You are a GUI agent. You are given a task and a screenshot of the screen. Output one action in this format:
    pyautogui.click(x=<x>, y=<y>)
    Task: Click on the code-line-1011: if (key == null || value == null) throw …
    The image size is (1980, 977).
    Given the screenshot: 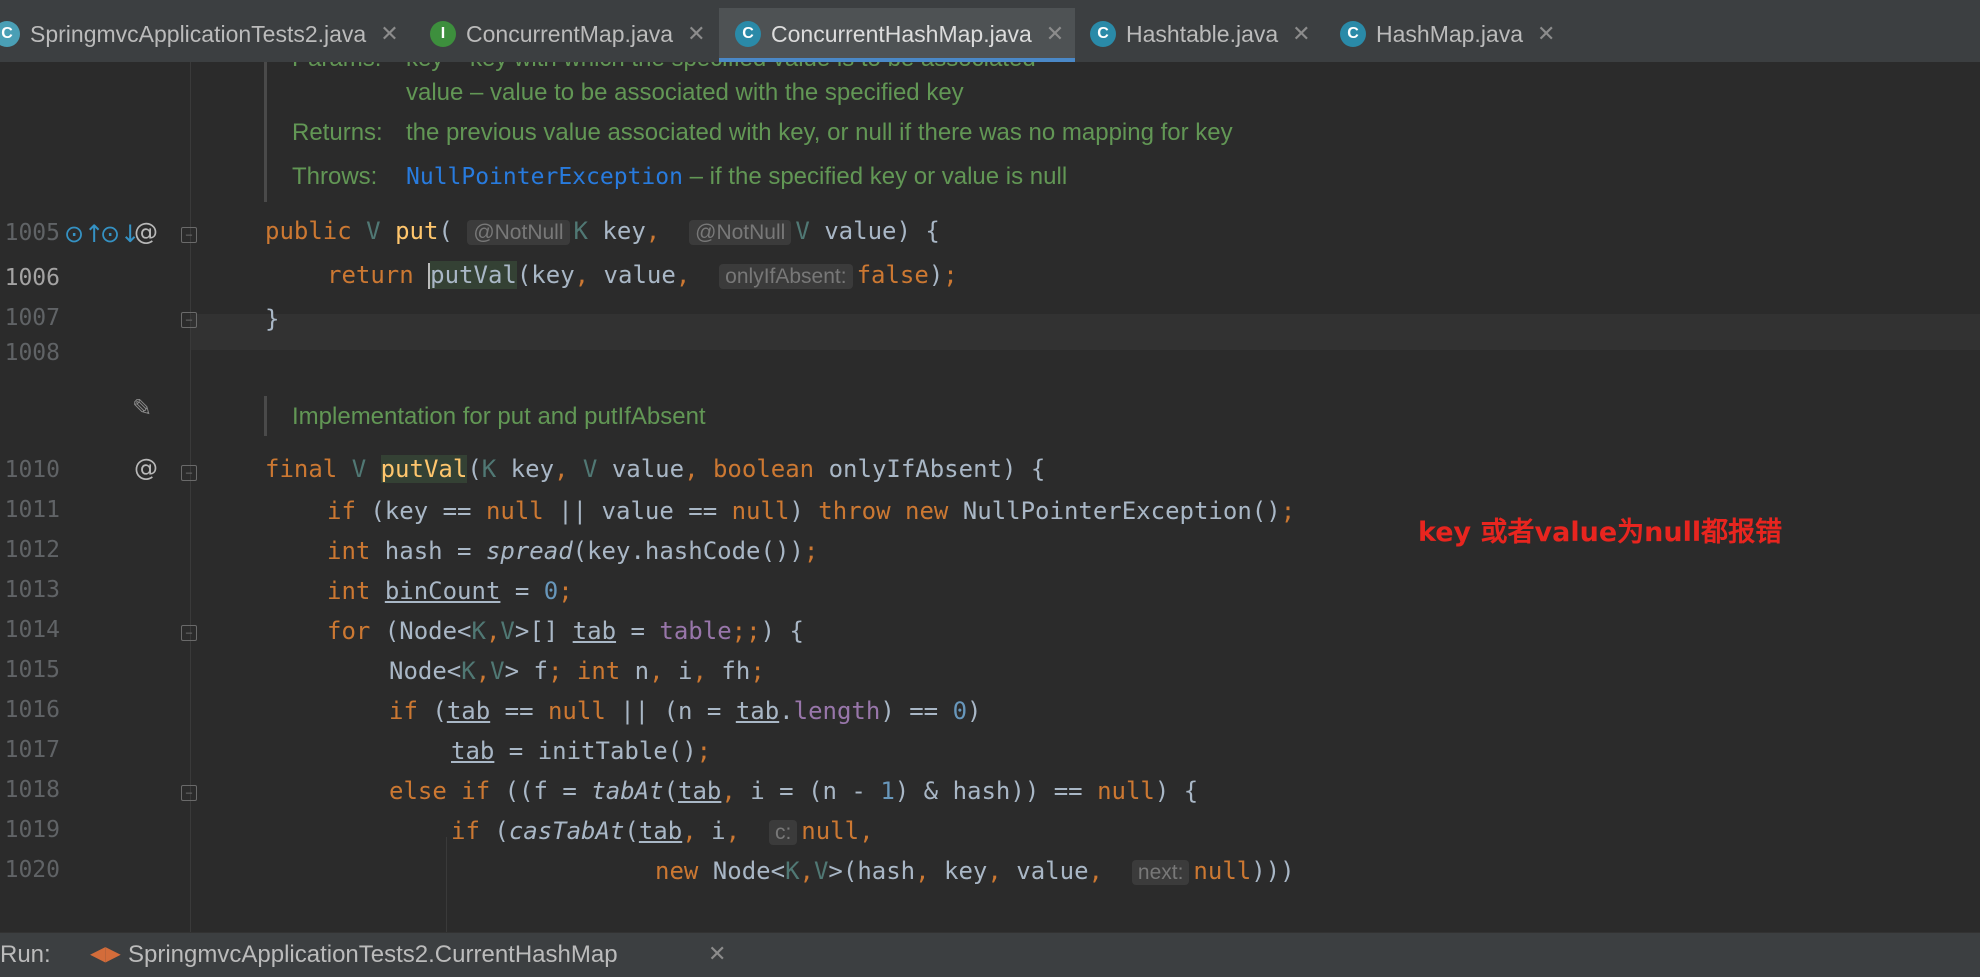 What is the action you would take?
    pyautogui.click(x=811, y=511)
    